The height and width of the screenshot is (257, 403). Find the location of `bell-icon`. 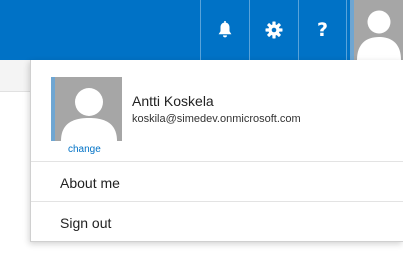

bell-icon is located at coordinates (224, 29).